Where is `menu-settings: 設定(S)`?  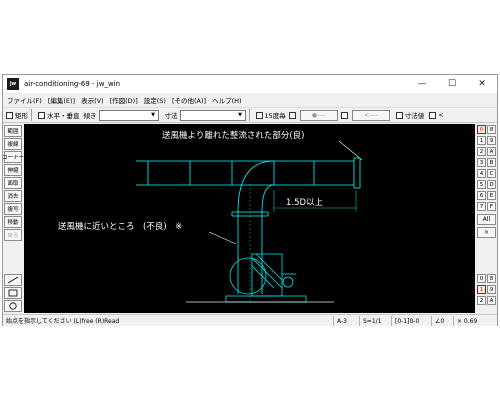
menu-settings: 設定(S) is located at coordinates (155, 100).